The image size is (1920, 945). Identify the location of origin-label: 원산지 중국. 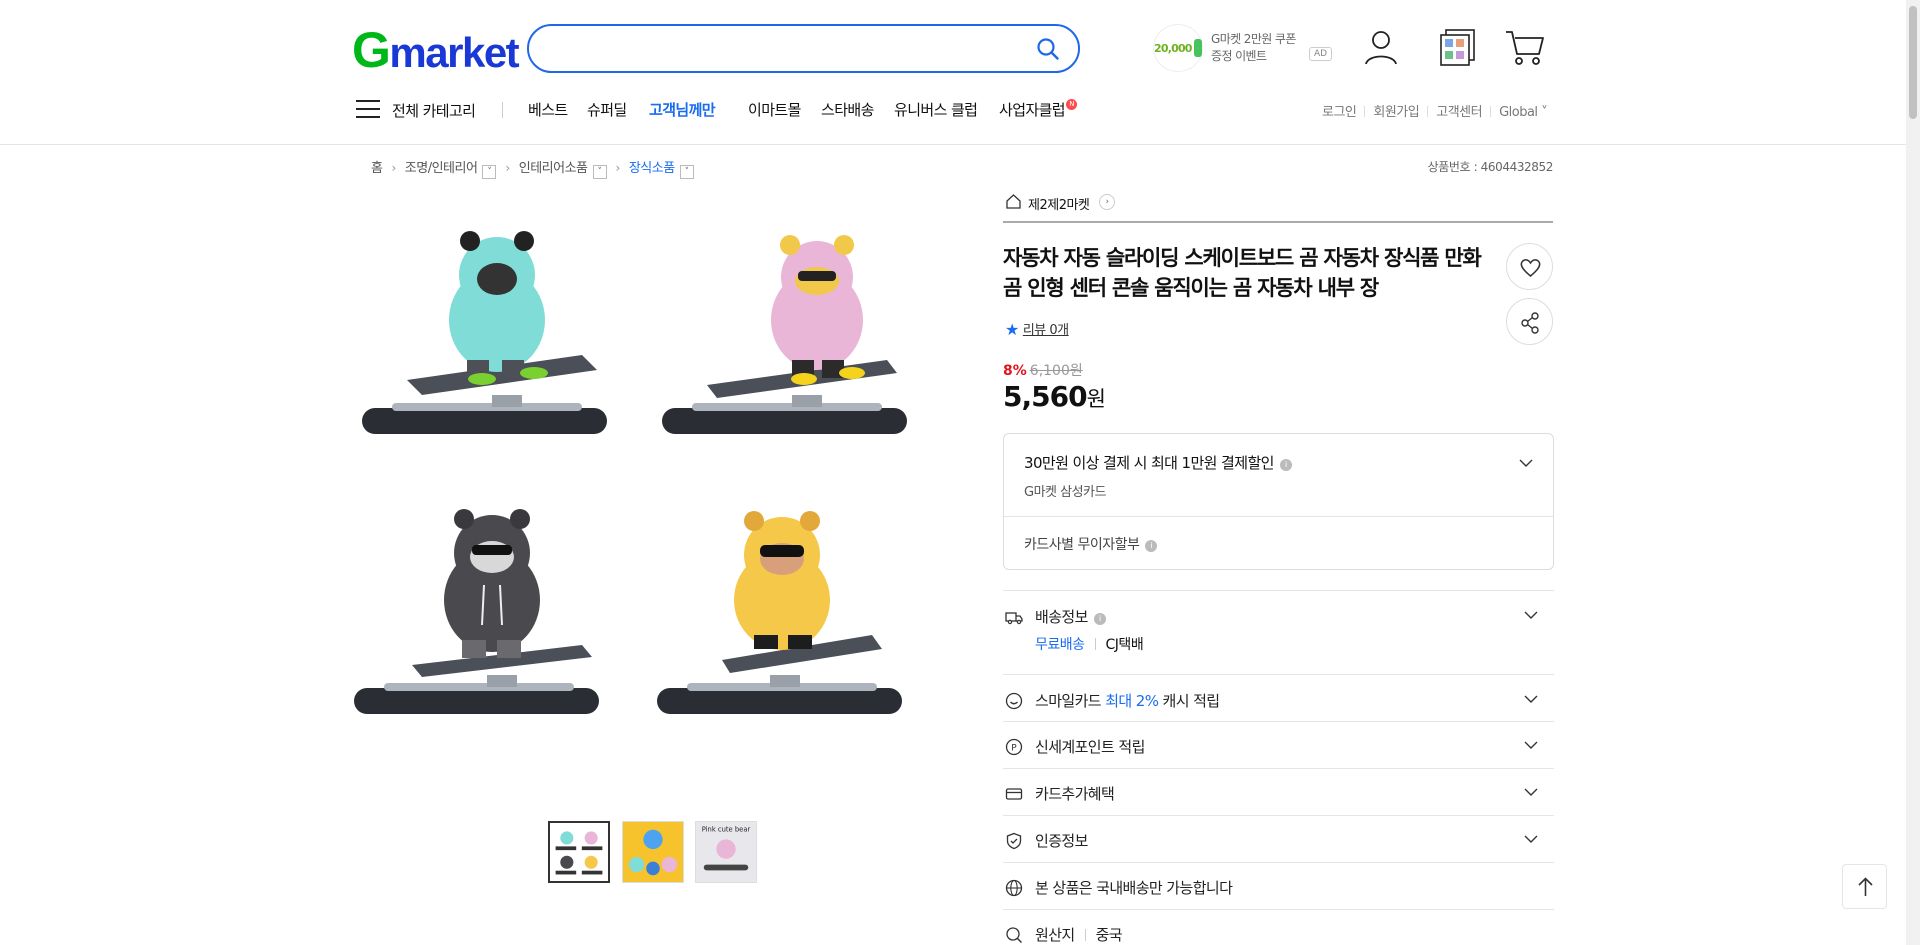
(1079, 934).